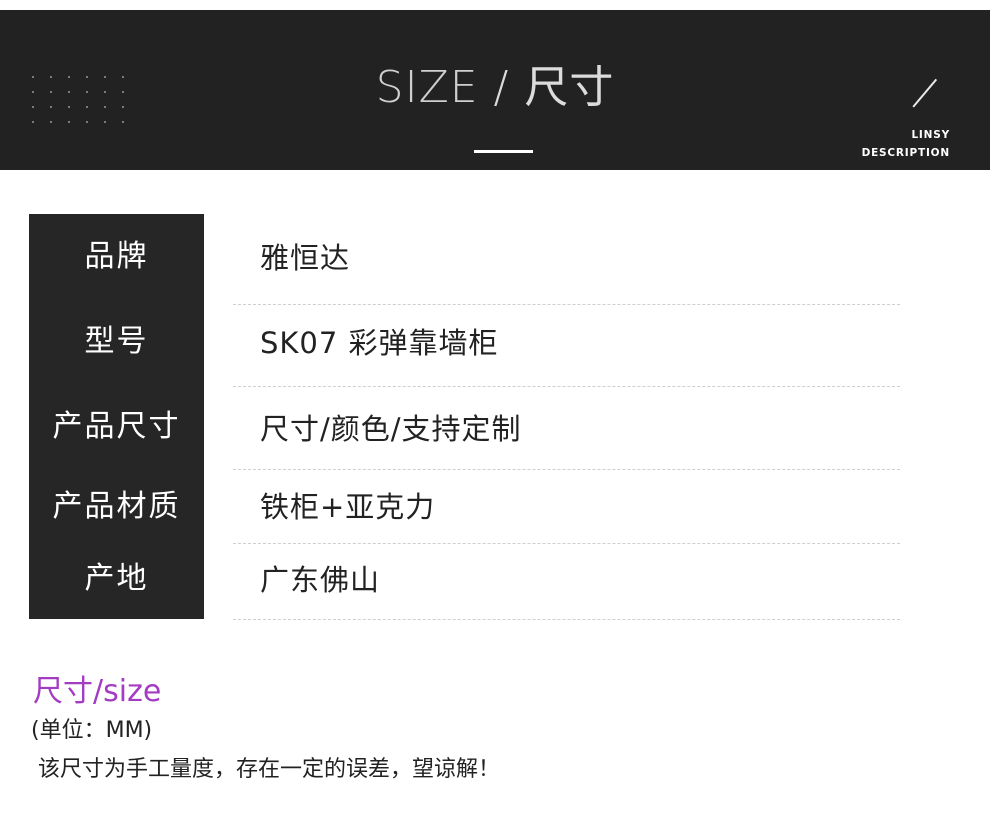 Image resolution: width=990 pixels, height=832 pixels. What do you see at coordinates (305, 258) in the screenshot?
I see `spec-value-brand: 雅恒达` at bounding box center [305, 258].